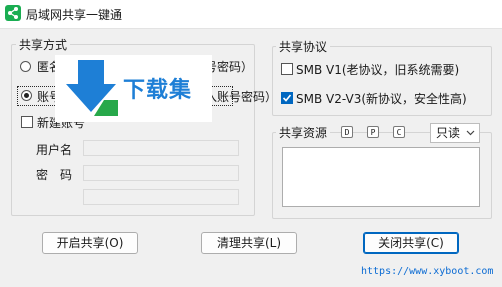  I want to click on permission-value: 只读, so click(448, 133).